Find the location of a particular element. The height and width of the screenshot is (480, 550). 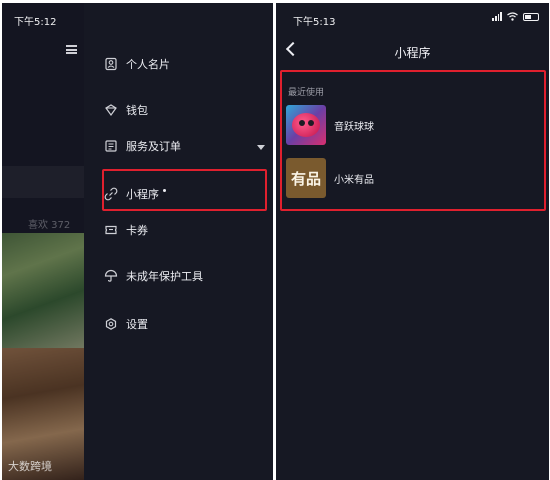

chevron-down-icon is located at coordinates (261, 147).